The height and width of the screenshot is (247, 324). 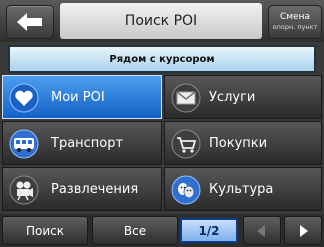 I want to click on back-button, so click(x=30, y=22).